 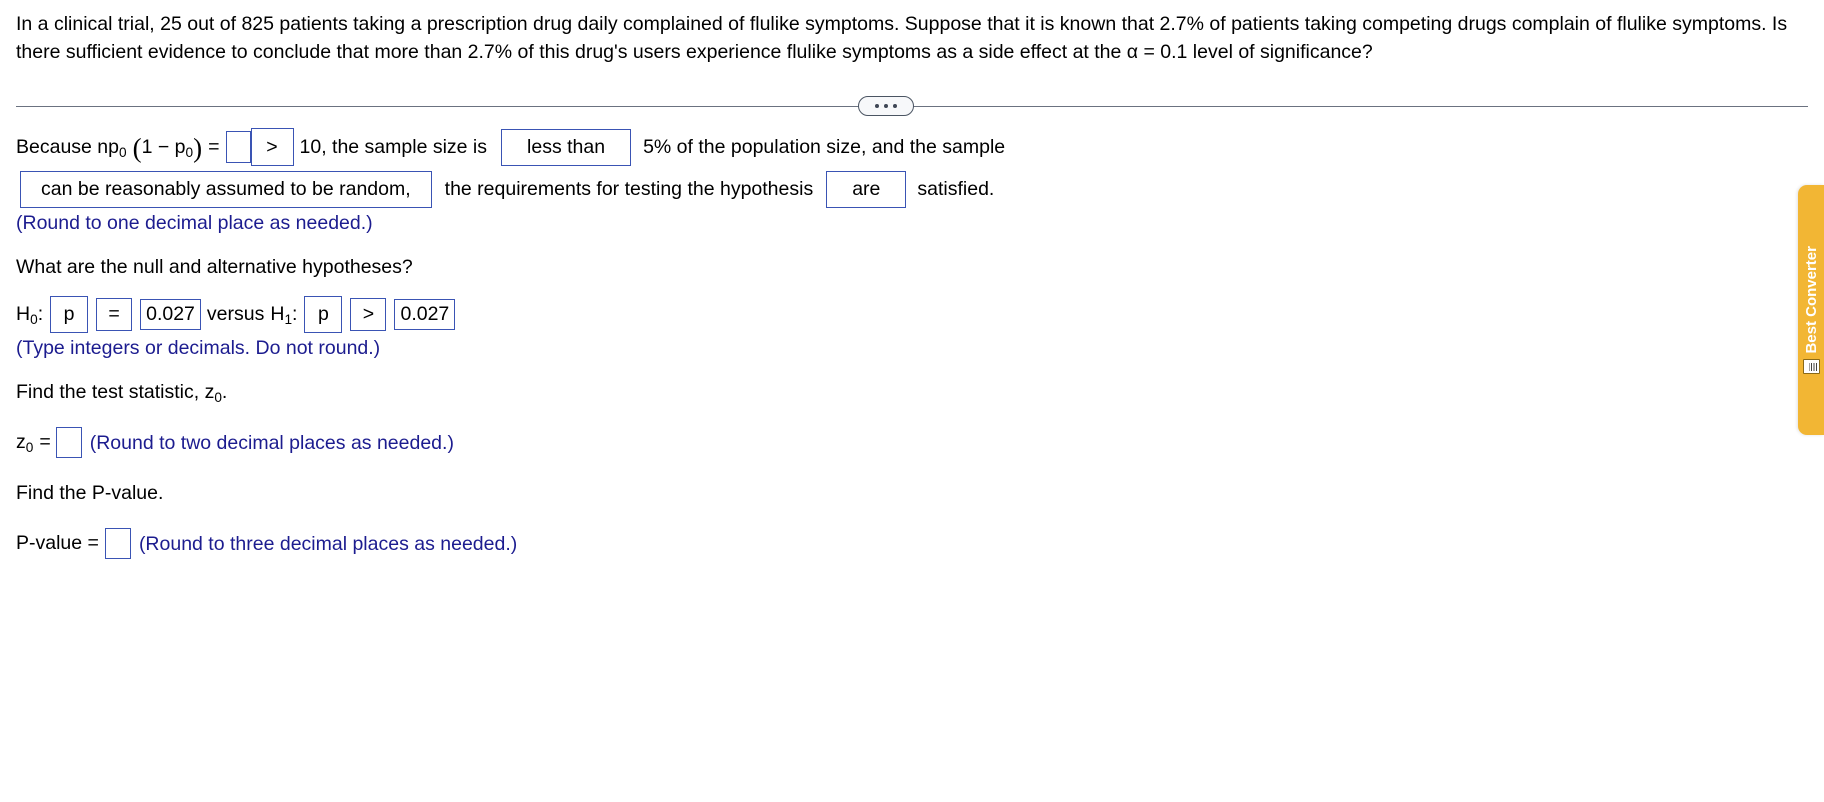 I want to click on expand-collapse-ellipsis-button, so click(x=886, y=106).